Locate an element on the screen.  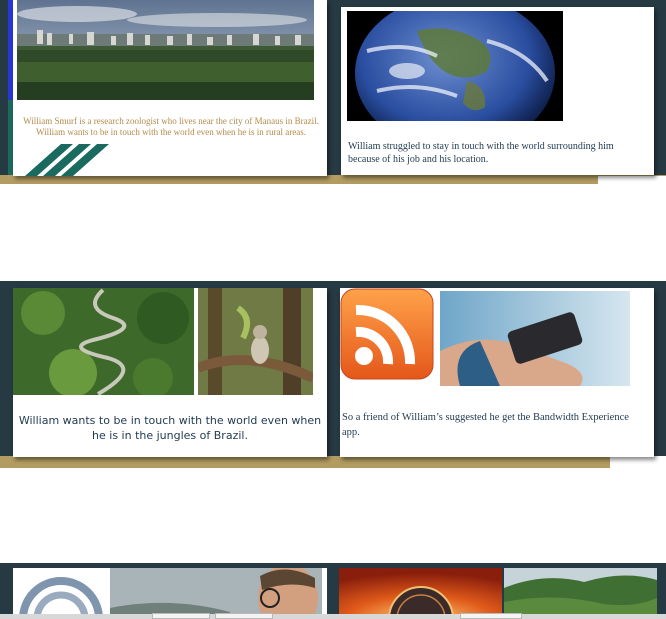
wifi-svg is located at coordinates (61, 598).